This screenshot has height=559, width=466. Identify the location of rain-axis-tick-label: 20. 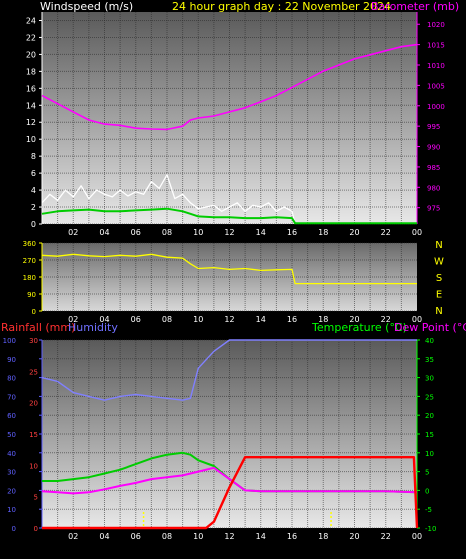
(33, 404).